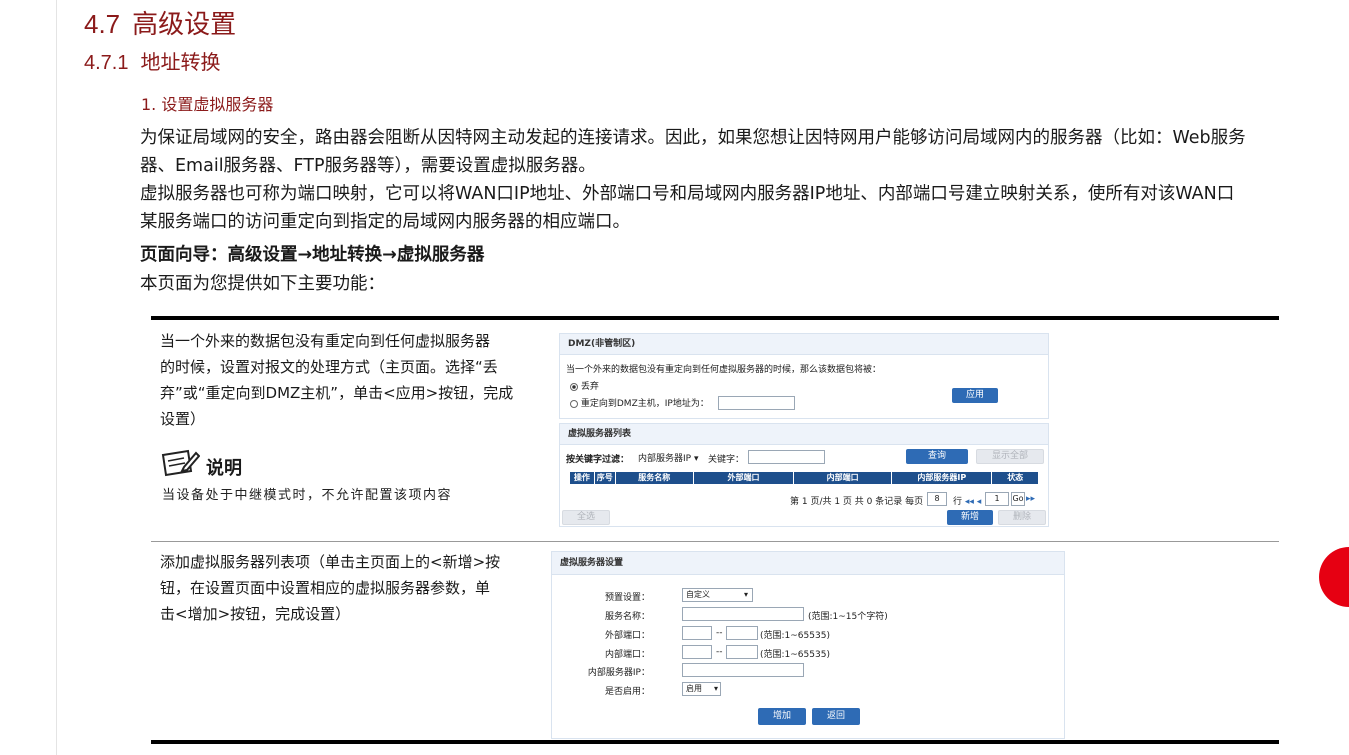  What do you see at coordinates (742, 652) in the screenshot?
I see `internal-port-end-field` at bounding box center [742, 652].